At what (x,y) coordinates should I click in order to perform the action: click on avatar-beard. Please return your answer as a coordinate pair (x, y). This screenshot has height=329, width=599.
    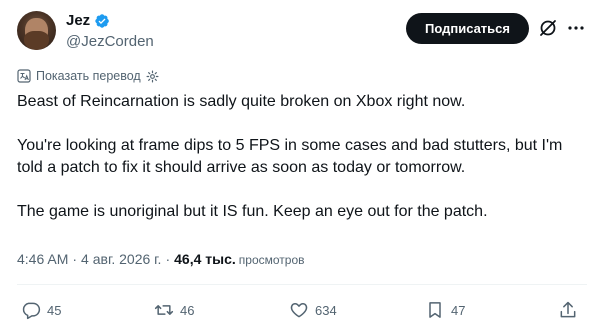
    Looking at the image, I should click on (36, 40).